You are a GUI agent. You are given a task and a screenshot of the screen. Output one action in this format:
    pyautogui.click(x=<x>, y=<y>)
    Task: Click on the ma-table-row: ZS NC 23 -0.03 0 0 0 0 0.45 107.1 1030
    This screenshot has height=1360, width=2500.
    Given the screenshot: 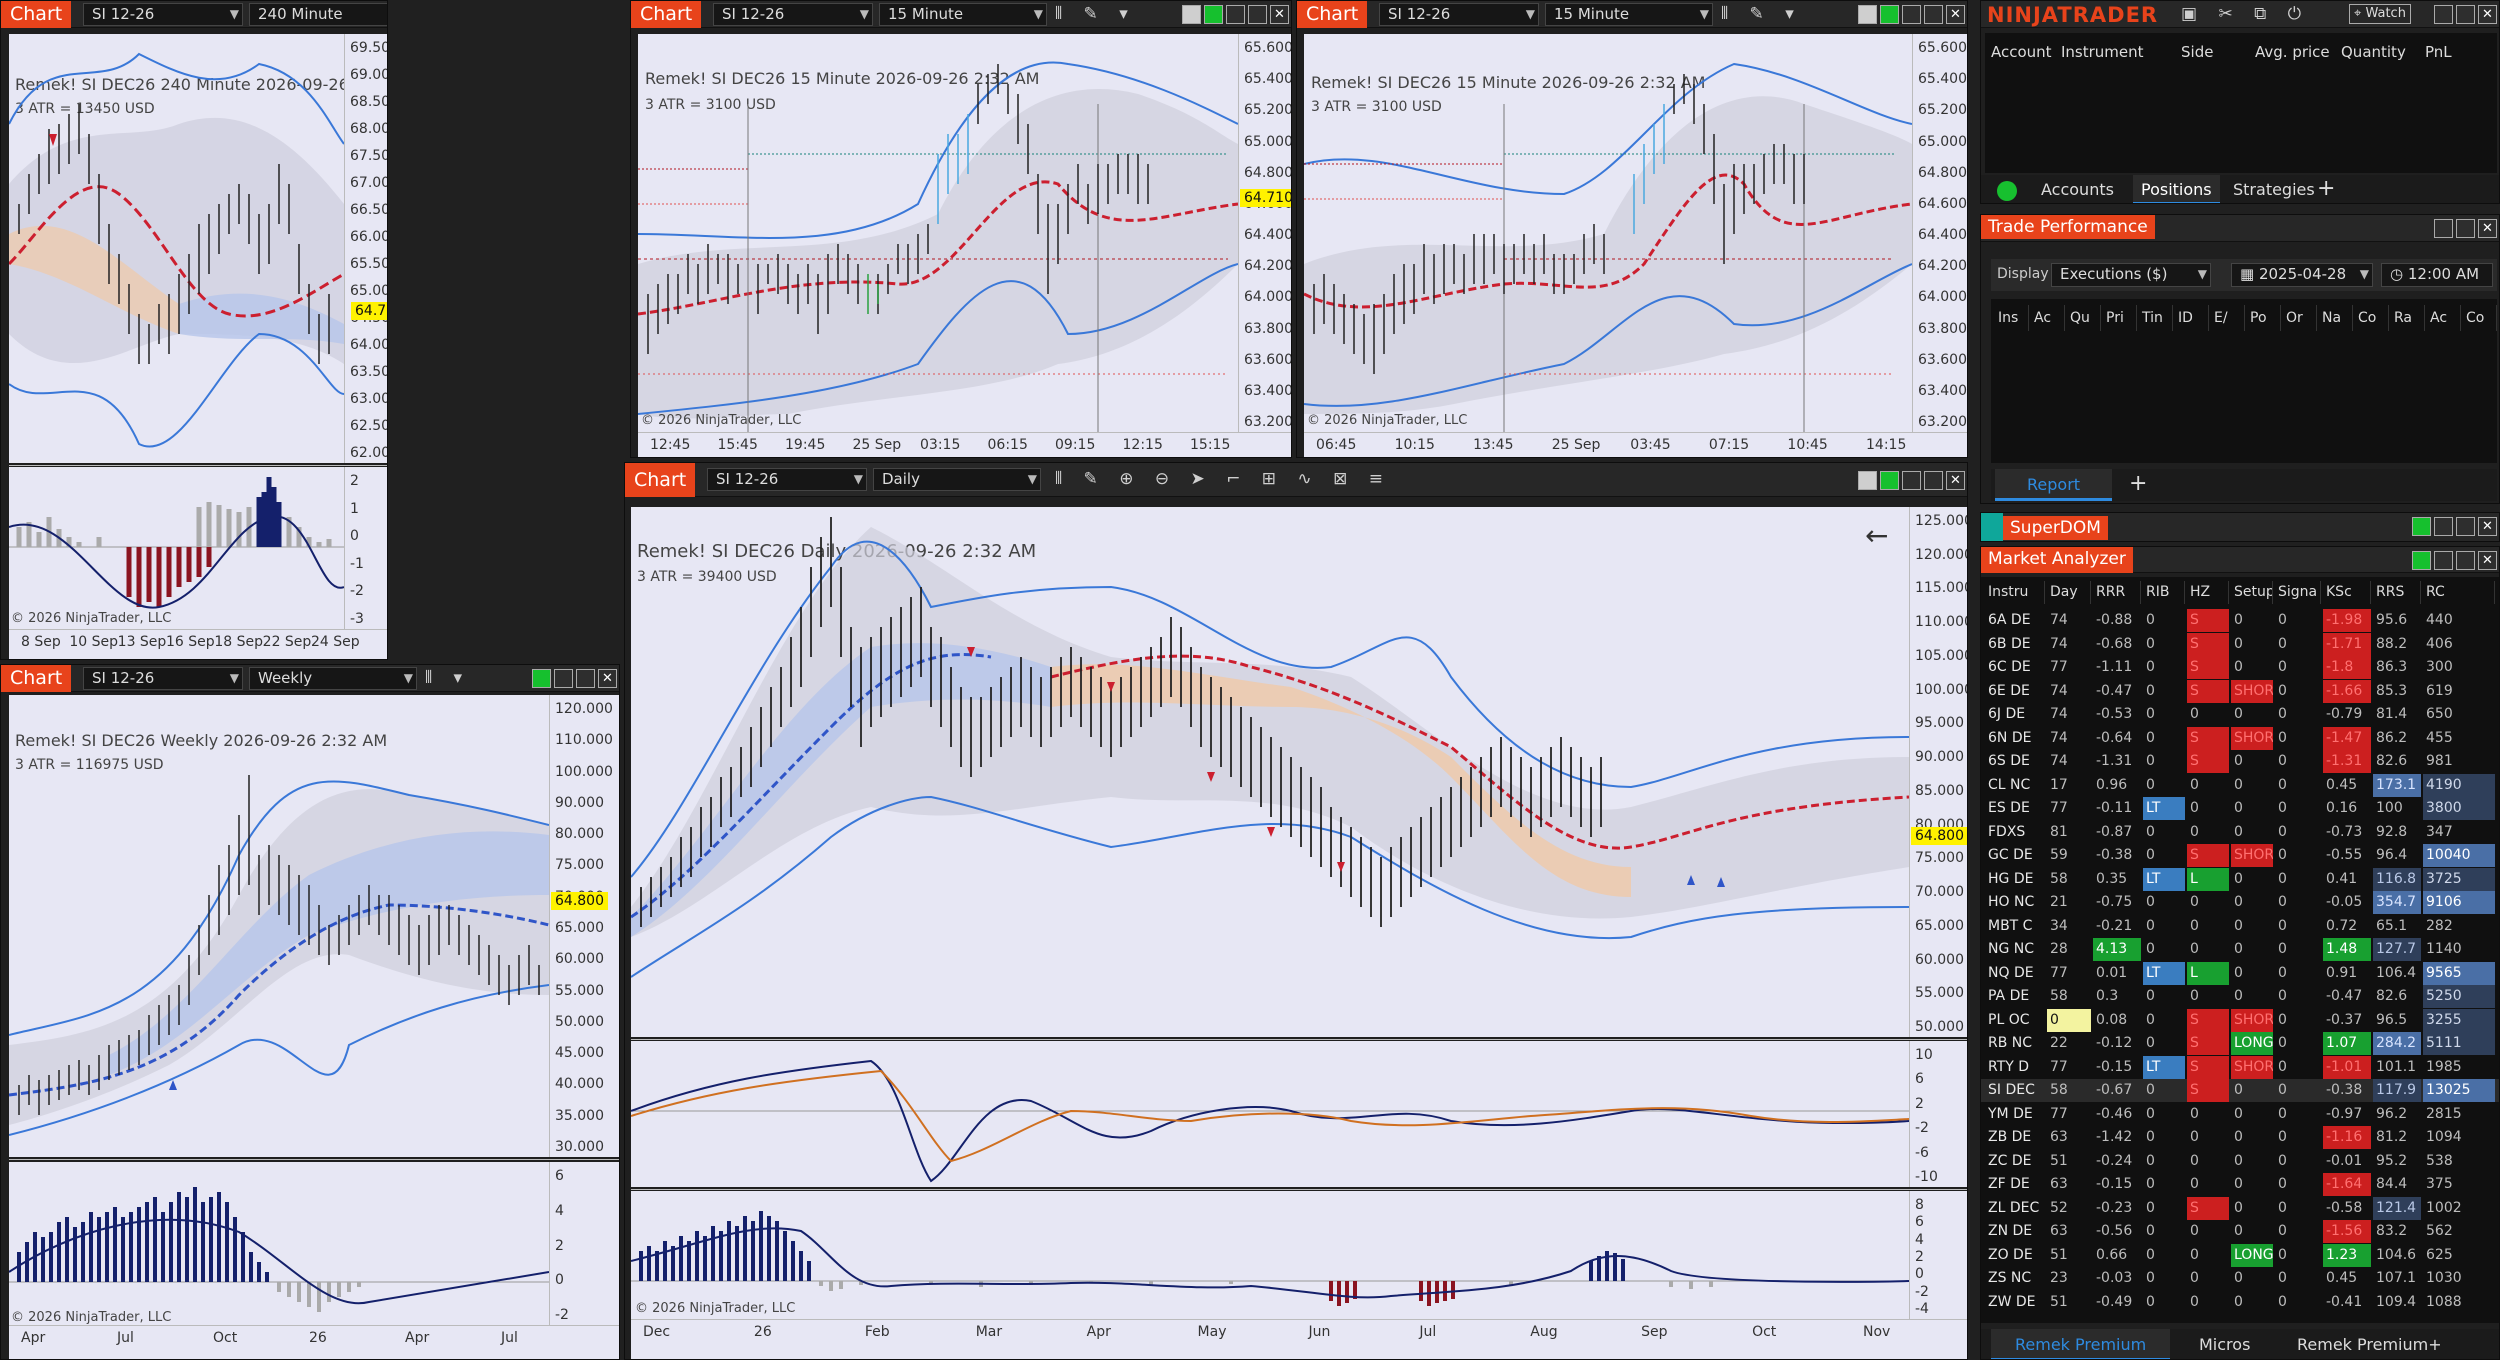 What is the action you would take?
    pyautogui.click(x=2240, y=1278)
    